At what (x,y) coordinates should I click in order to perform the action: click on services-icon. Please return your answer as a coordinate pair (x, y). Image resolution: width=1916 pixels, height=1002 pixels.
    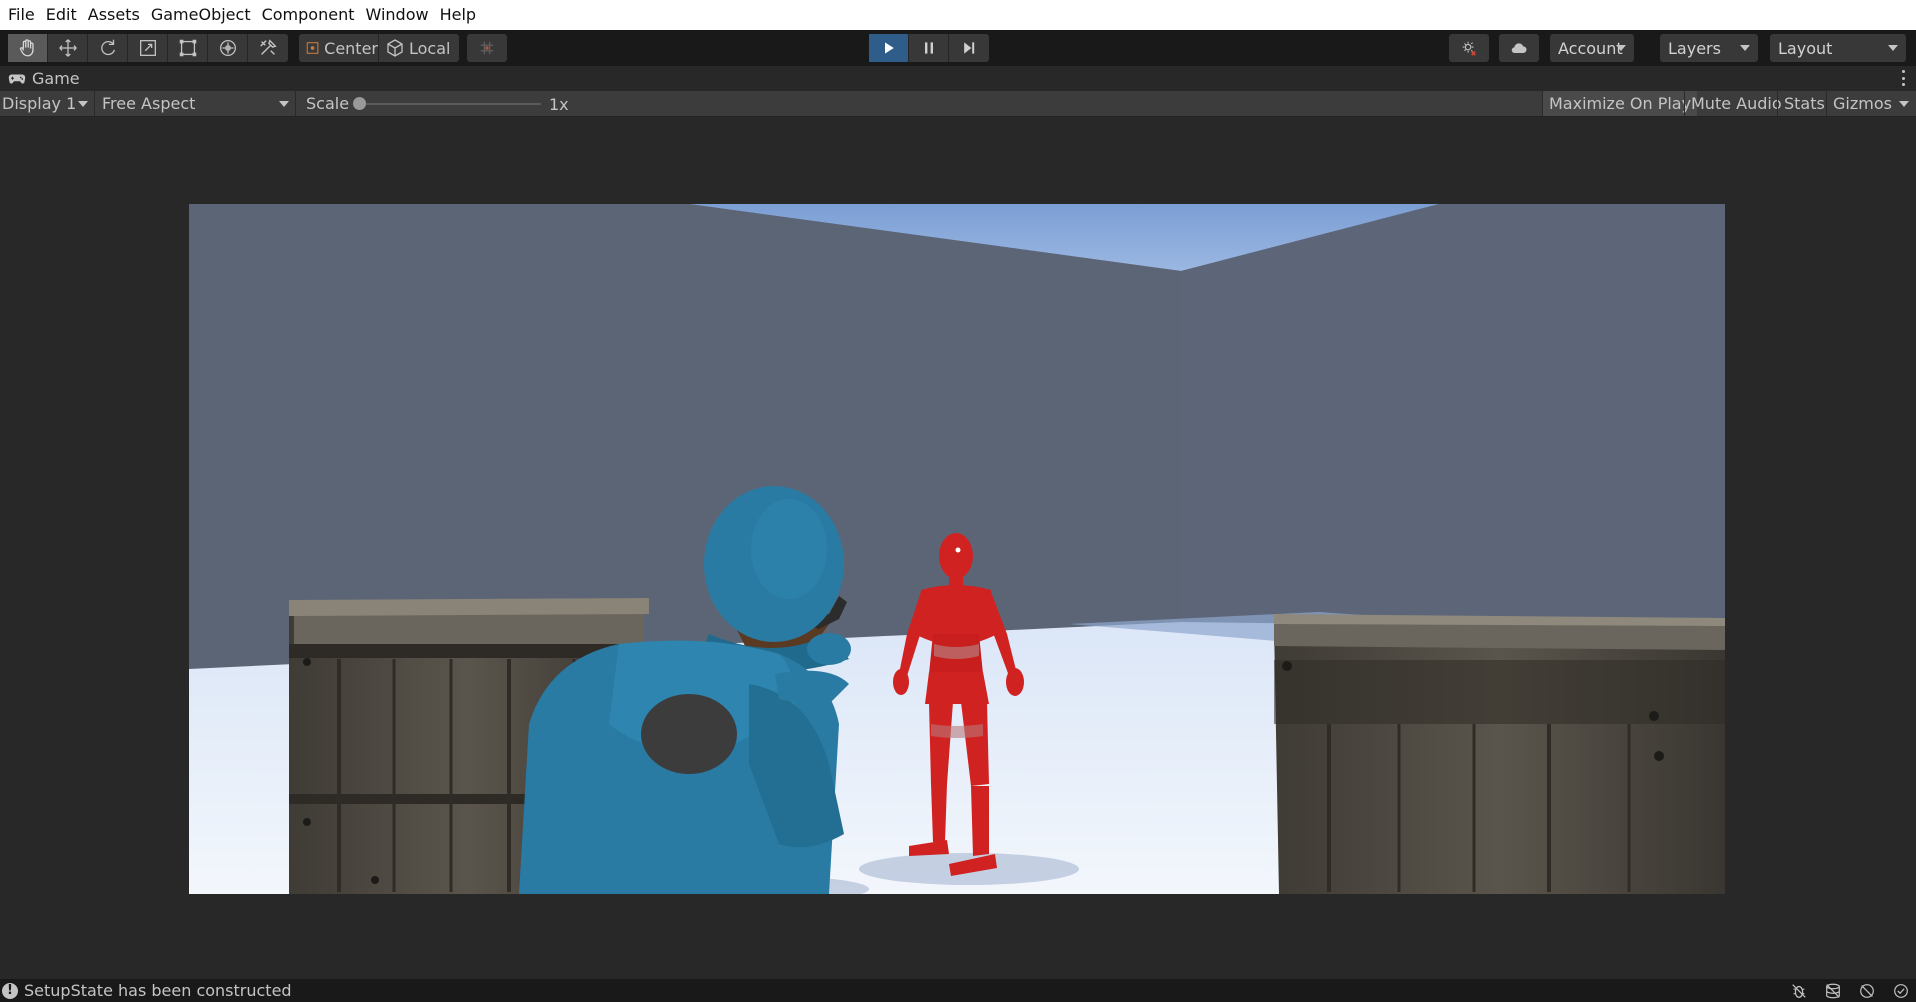
    Looking at the image, I should click on (1469, 48).